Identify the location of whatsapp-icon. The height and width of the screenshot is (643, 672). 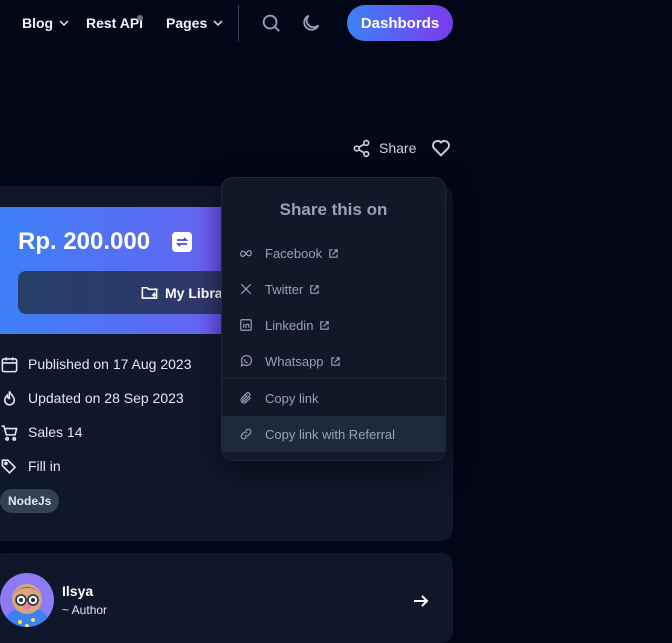
(246, 360).